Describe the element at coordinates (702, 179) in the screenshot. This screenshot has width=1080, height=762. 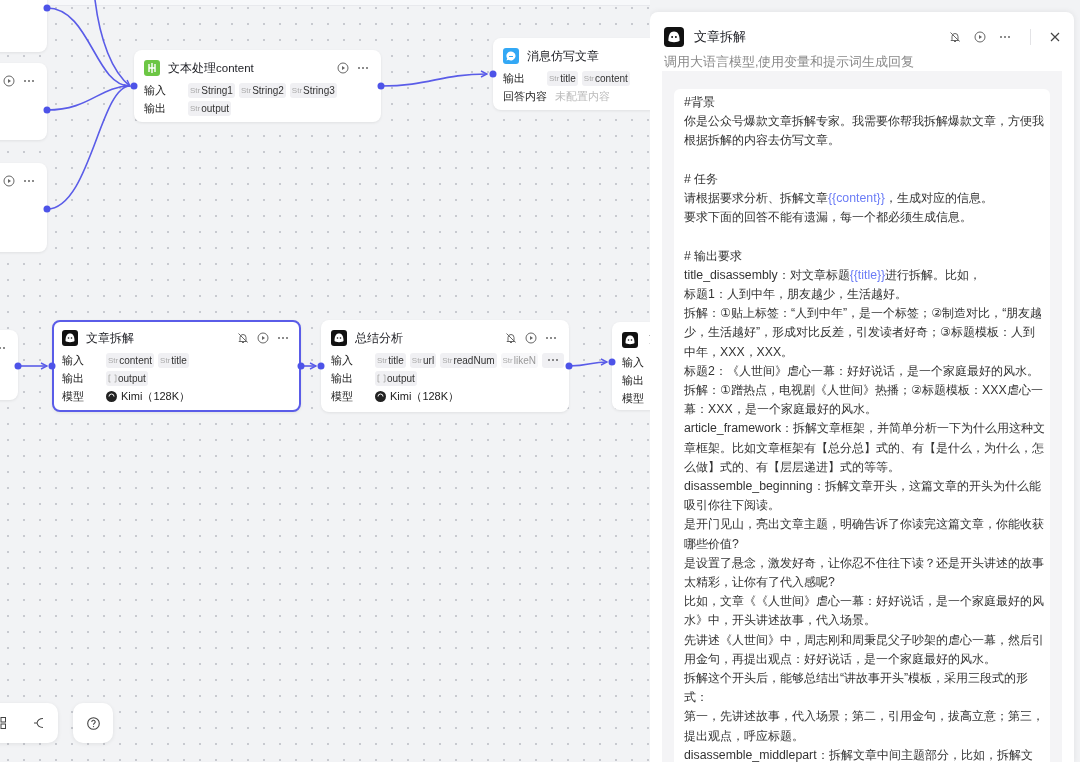
I see `prompt-line: # 任务` at that location.